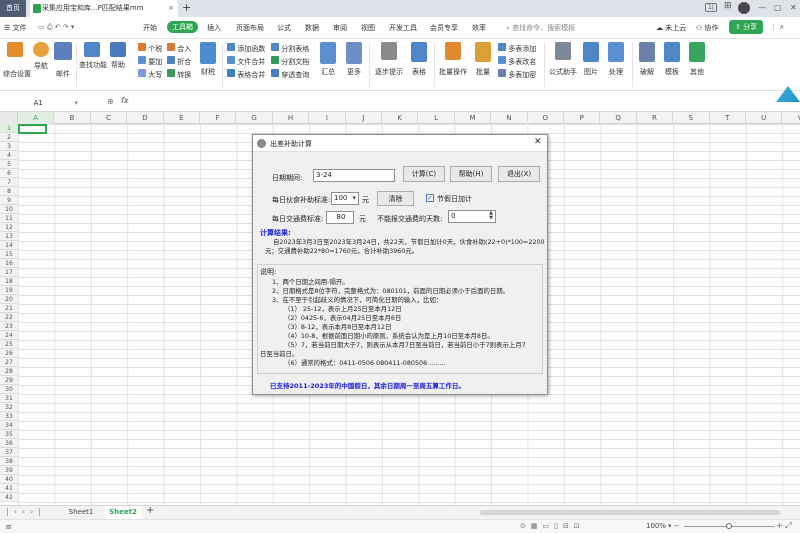 This screenshot has height=533, width=800. I want to click on column-header-b: B, so click(72, 118).